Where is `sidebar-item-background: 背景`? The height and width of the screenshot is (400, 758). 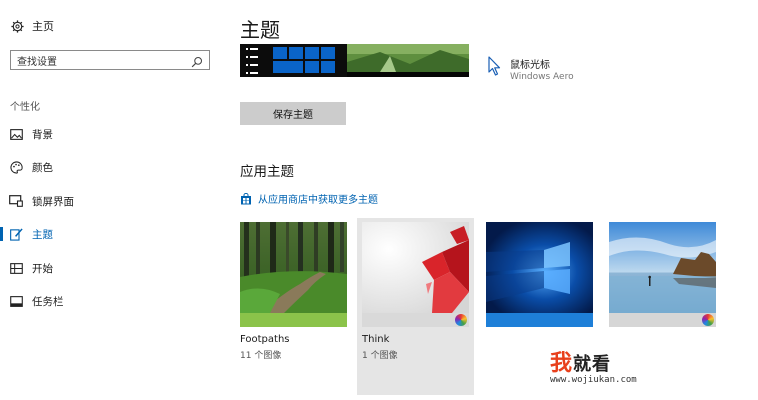 sidebar-item-background: 背景 is located at coordinates (110, 134).